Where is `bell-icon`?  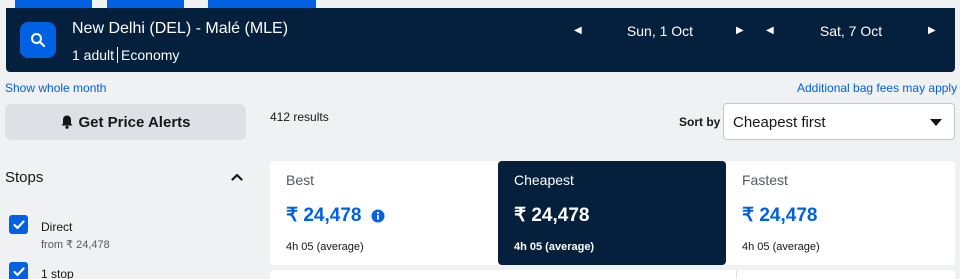 bell-icon is located at coordinates (66, 122).